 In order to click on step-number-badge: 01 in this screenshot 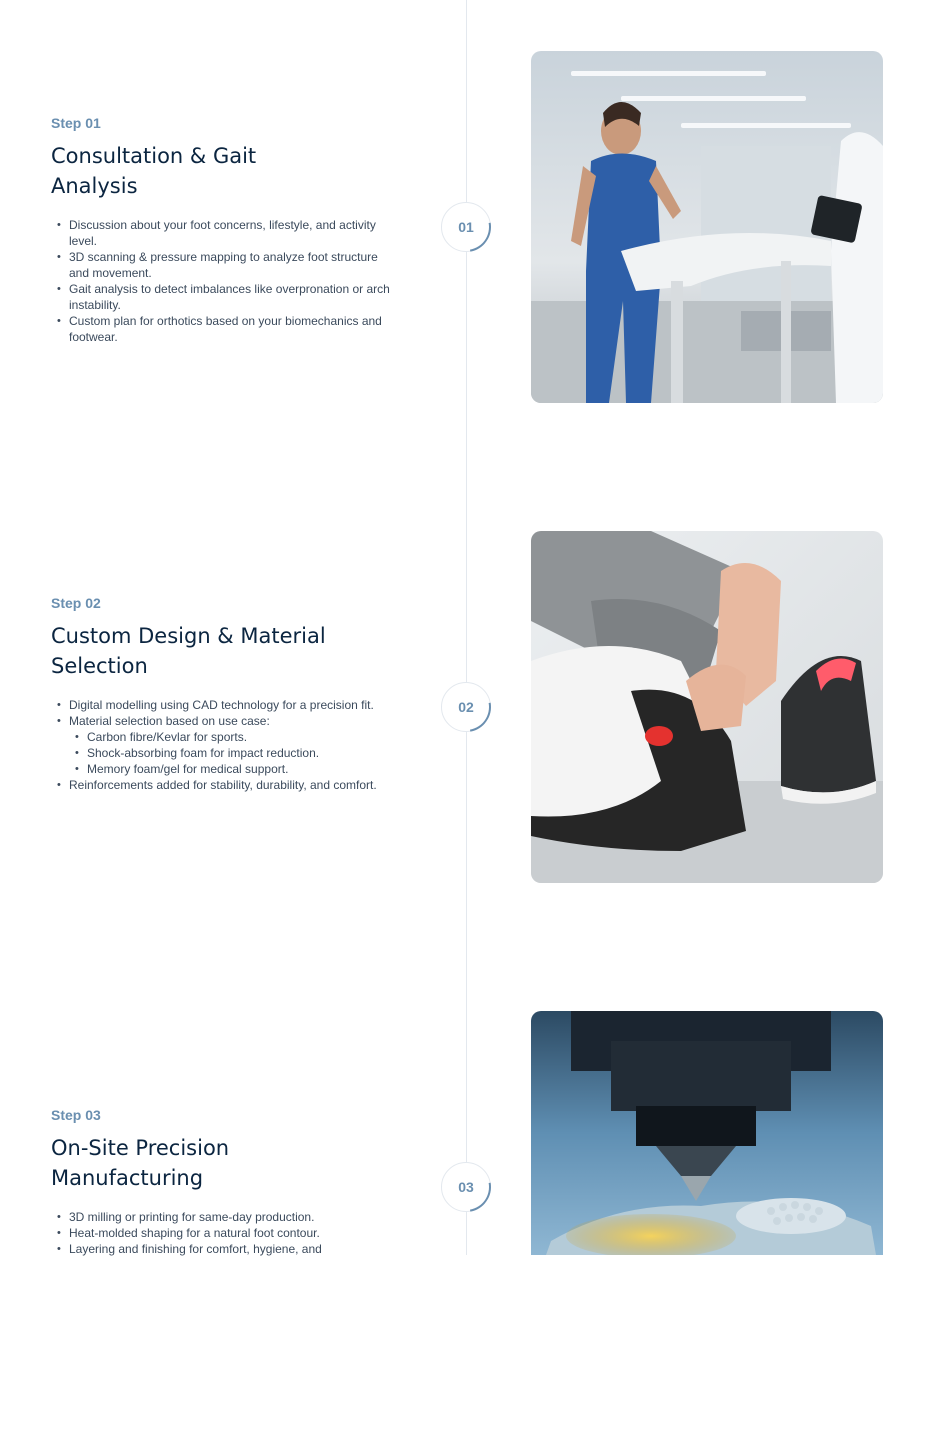, I will do `click(466, 227)`.